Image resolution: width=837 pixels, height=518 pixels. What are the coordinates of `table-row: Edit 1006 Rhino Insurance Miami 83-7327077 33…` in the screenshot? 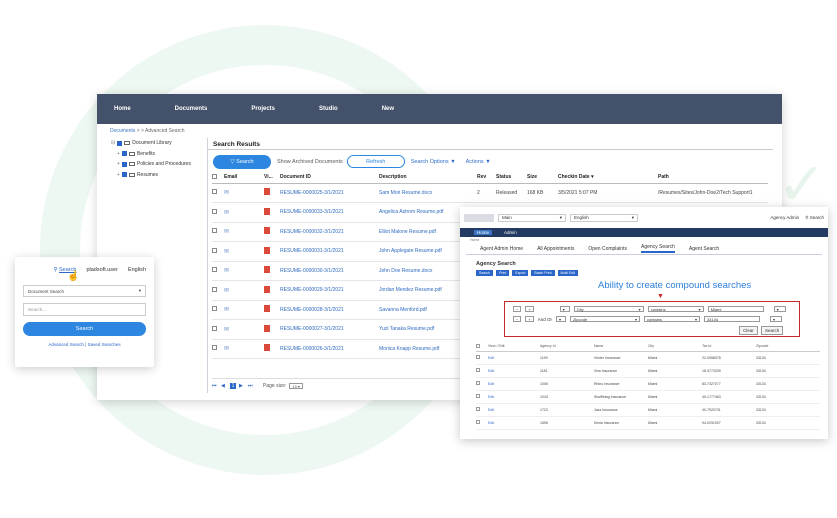 It's located at (648, 384).